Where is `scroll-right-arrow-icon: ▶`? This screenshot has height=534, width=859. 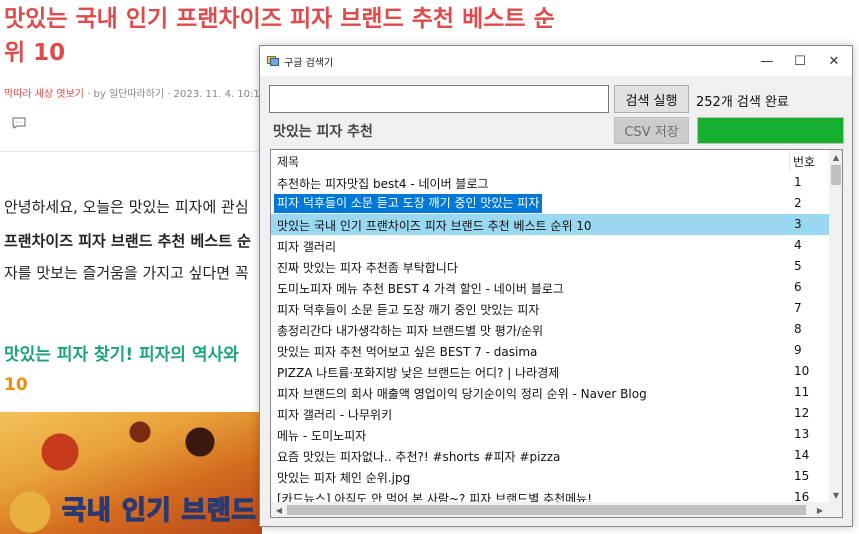 scroll-right-arrow-icon: ▶ is located at coordinates (820, 509).